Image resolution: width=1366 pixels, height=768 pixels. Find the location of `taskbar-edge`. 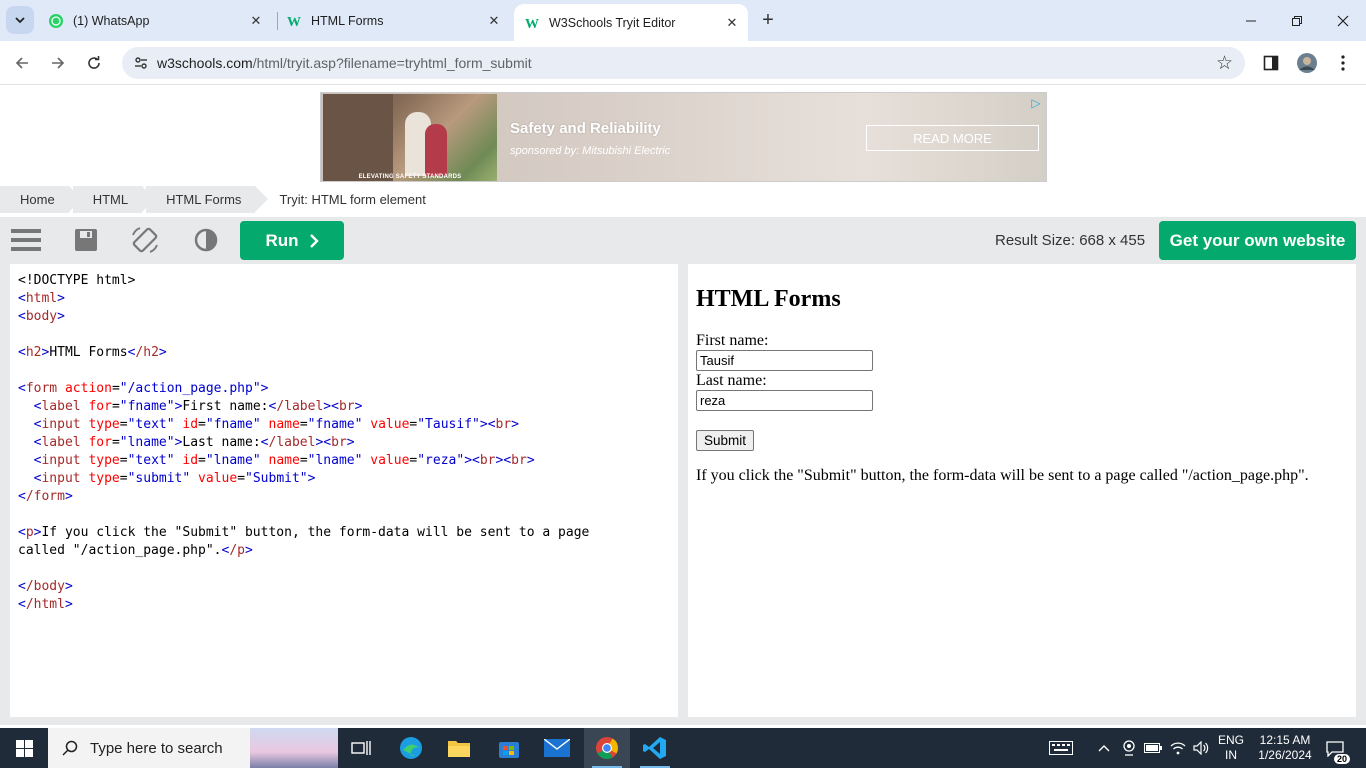

taskbar-edge is located at coordinates (411, 748).